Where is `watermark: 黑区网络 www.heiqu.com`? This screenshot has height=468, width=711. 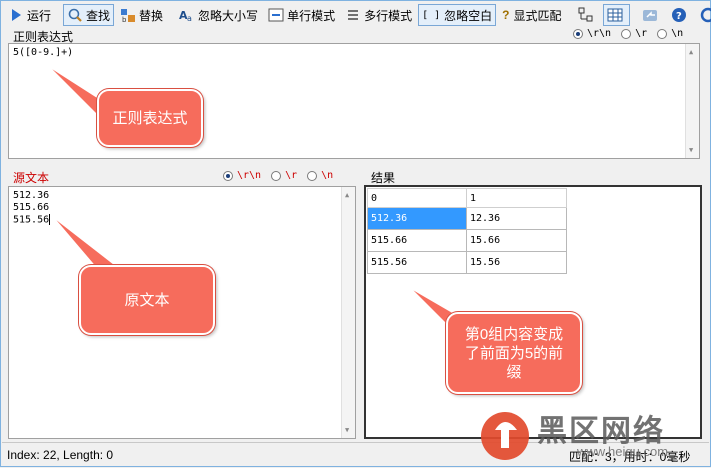 watermark: 黑区网络 www.heiqu.com is located at coordinates (595, 435).